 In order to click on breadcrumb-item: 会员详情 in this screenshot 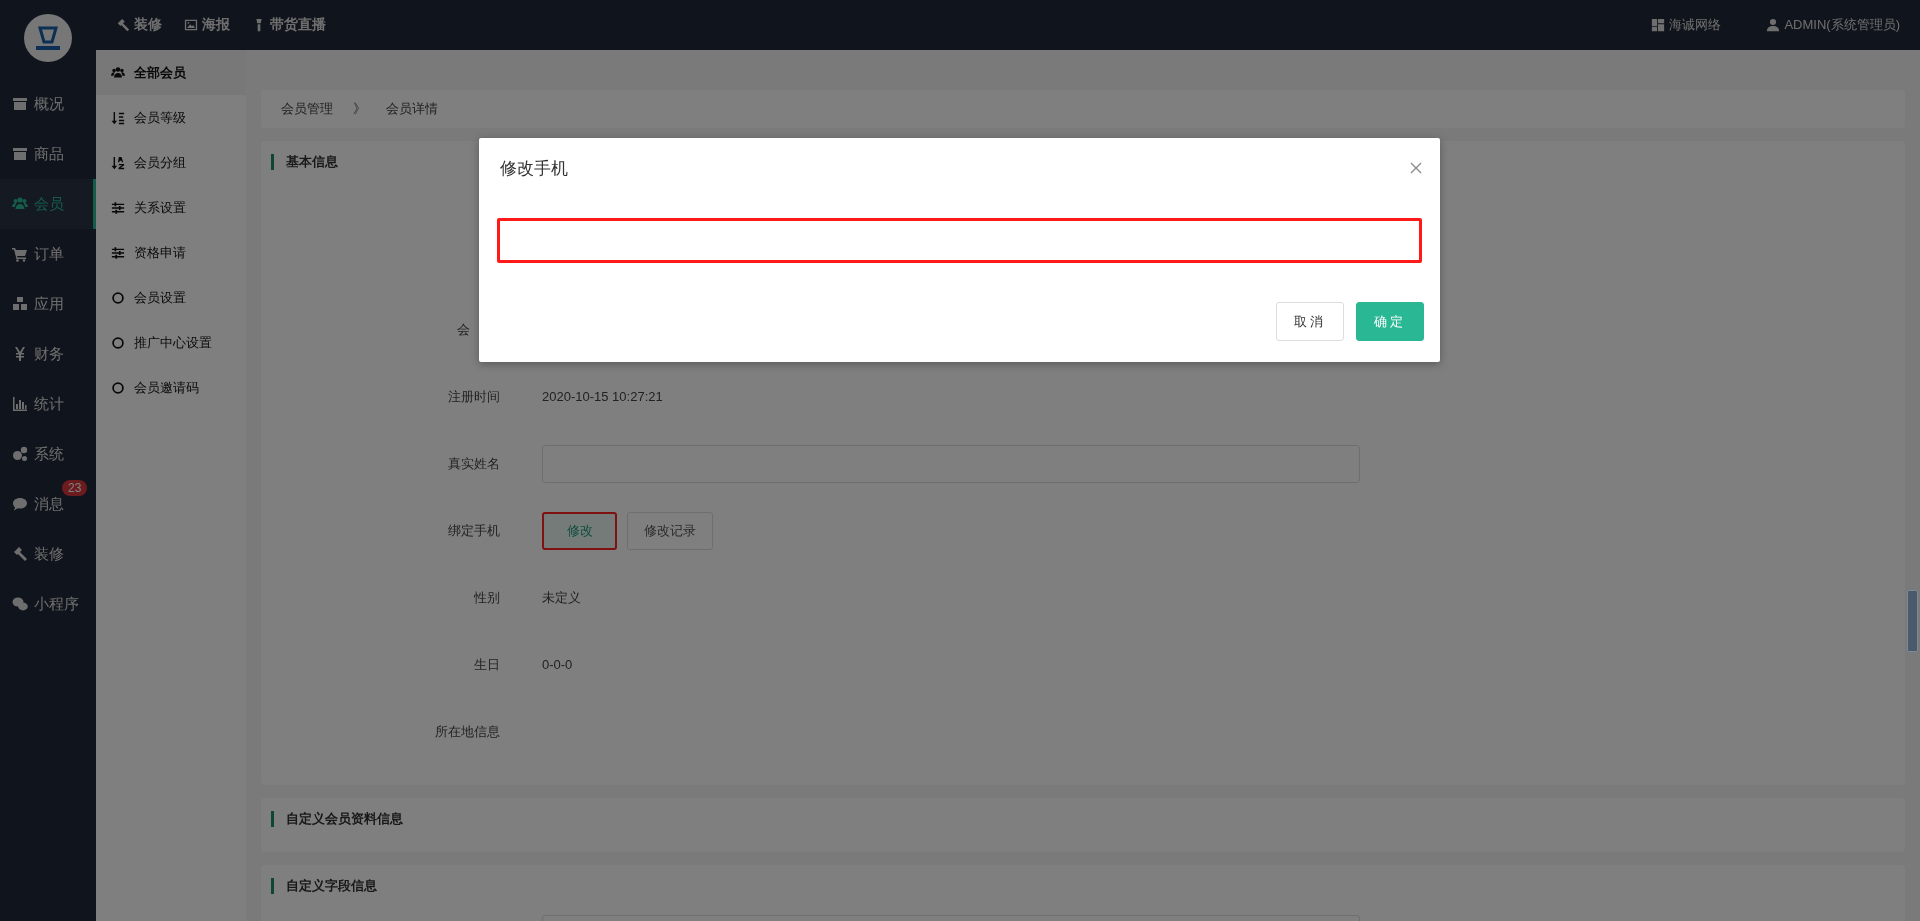, I will do `click(412, 109)`.